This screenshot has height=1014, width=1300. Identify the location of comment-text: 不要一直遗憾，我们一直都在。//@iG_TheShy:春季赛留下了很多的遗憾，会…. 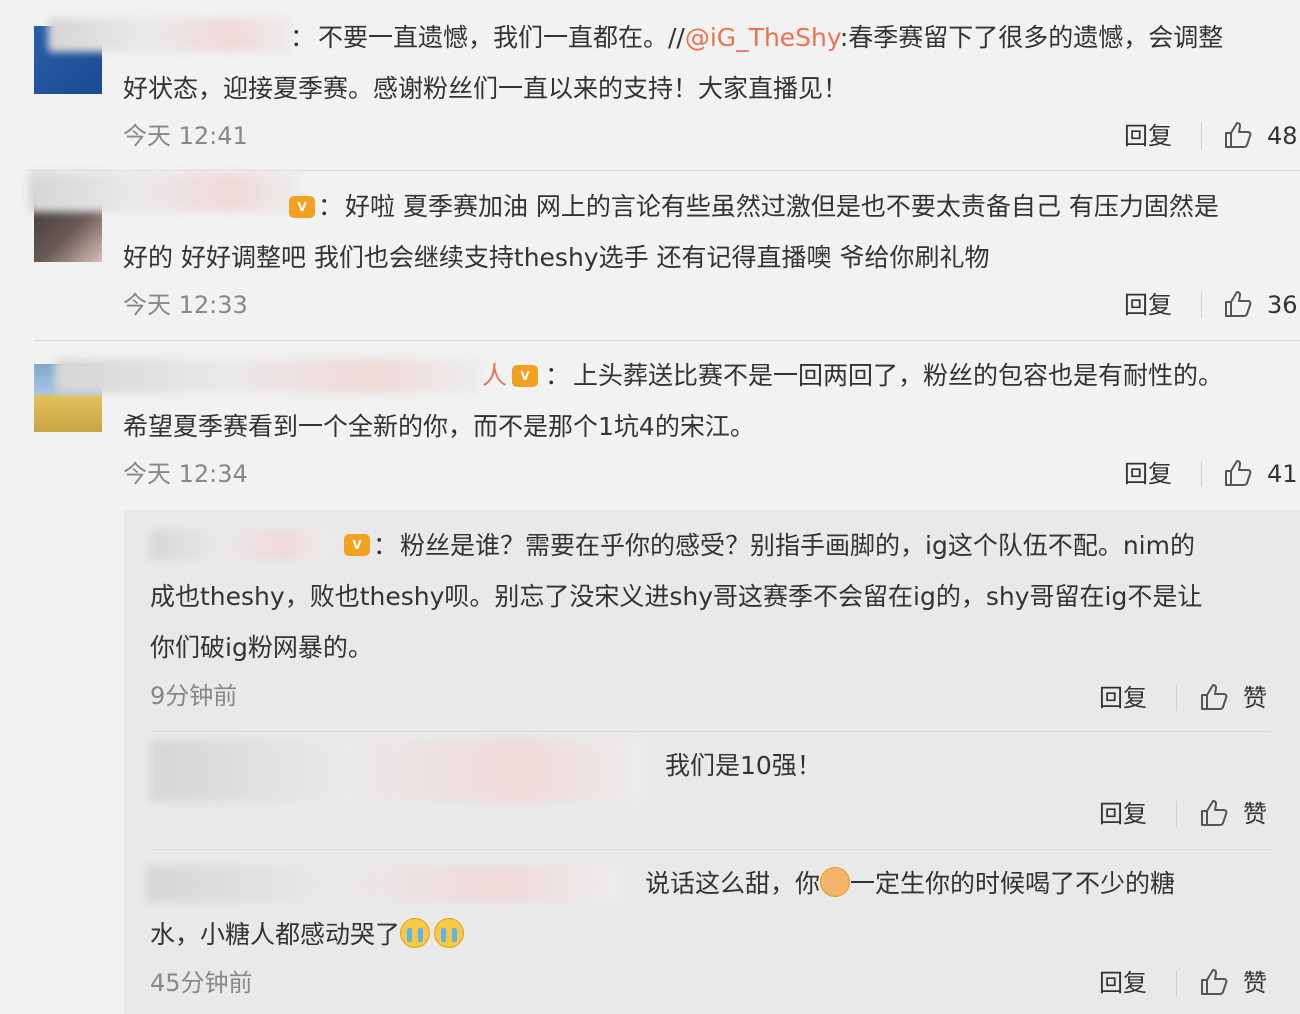
(770, 38).